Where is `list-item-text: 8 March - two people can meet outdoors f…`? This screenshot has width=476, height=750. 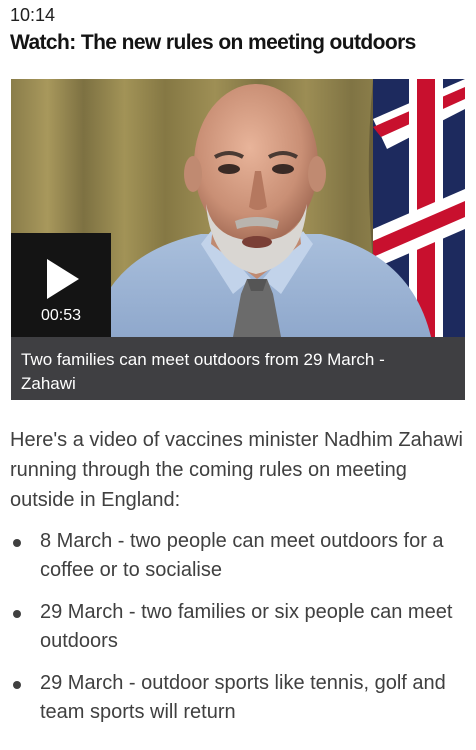
list-item-text: 8 March - two people can meet outdoors f… is located at coordinates (242, 555).